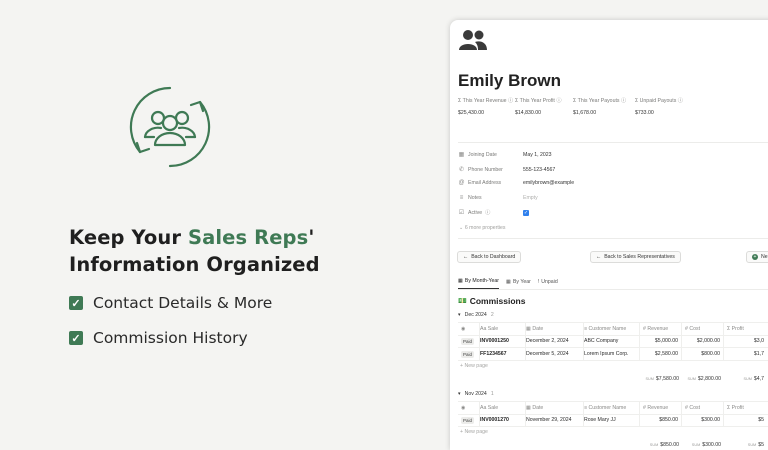  Describe the element at coordinates (661, 329) in the screenshot. I see `column-revenue: # Revenue` at that location.